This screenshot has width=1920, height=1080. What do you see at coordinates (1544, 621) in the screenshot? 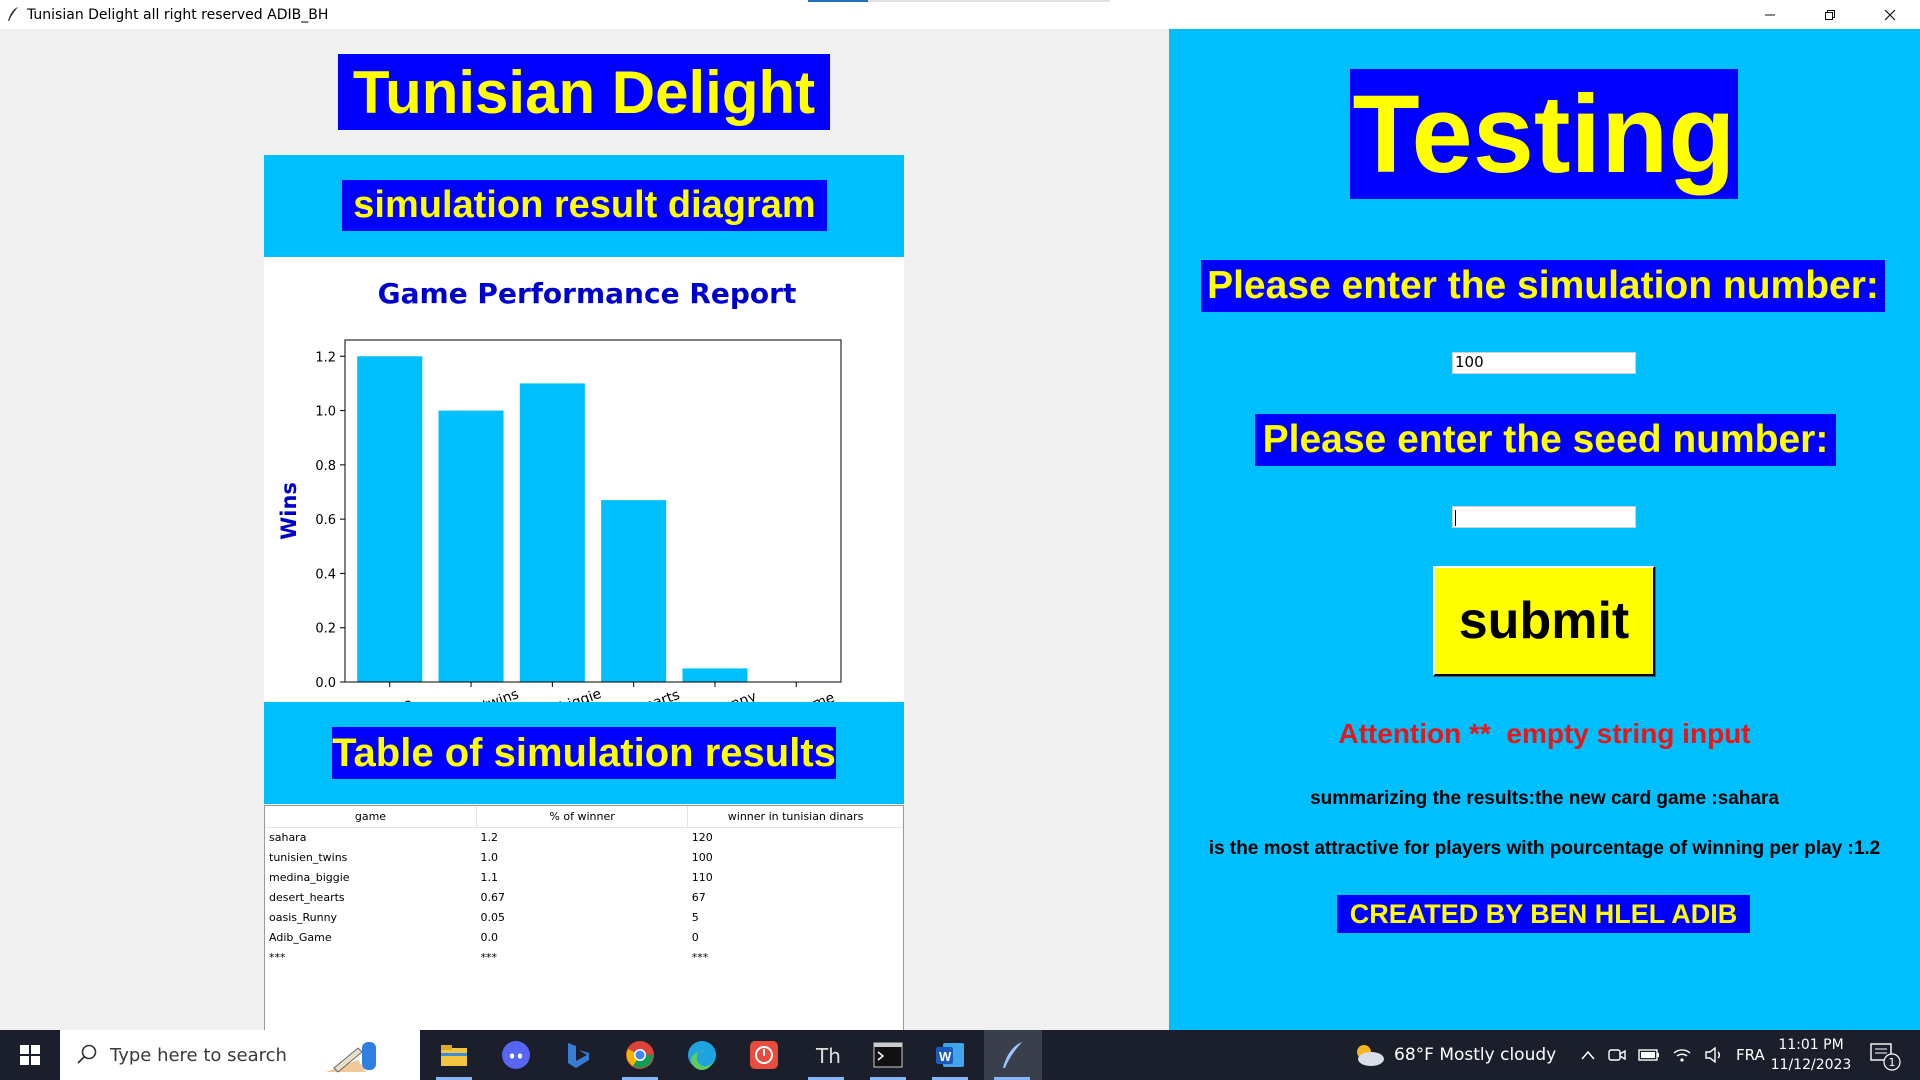
I see `submit-button: submit` at bounding box center [1544, 621].